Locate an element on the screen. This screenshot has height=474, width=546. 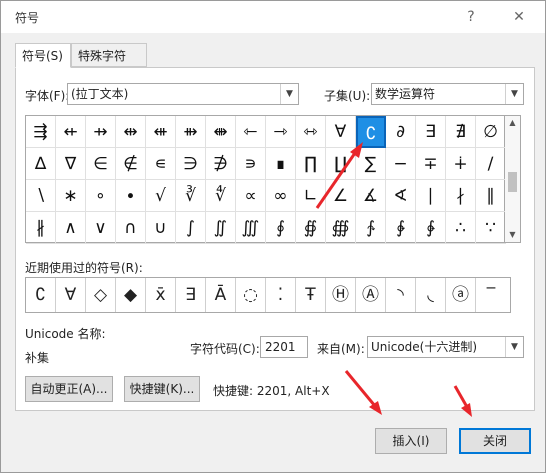
annotation-arrow-to-close is located at coordinates (462, 401).